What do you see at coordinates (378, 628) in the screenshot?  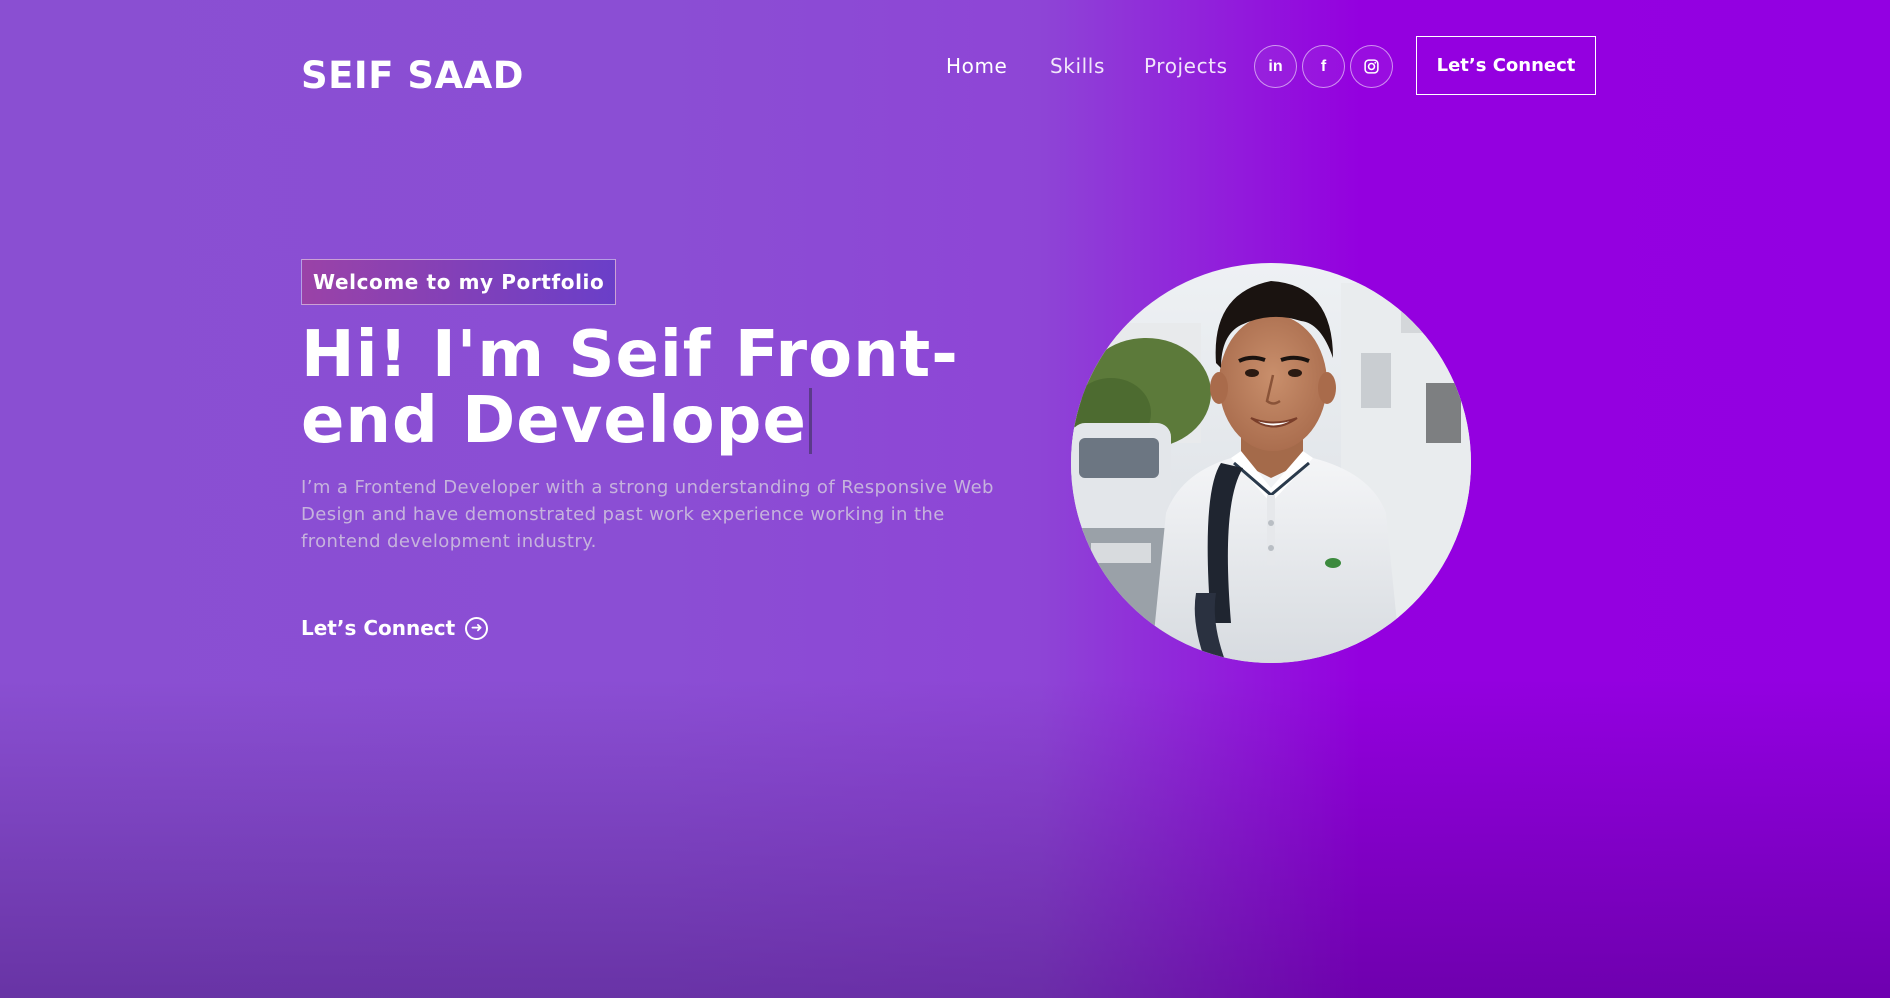 I see `hero-connect-label: Let’s Connect` at bounding box center [378, 628].